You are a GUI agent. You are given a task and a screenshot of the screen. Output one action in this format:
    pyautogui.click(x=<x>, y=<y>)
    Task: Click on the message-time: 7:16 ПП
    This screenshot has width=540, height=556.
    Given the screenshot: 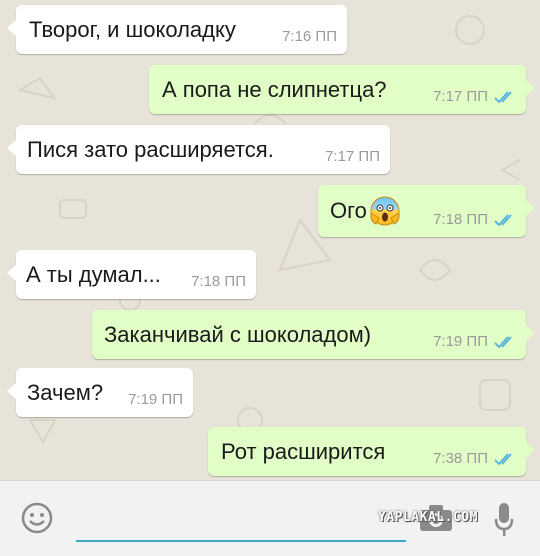 What is the action you would take?
    pyautogui.click(x=309, y=36)
    